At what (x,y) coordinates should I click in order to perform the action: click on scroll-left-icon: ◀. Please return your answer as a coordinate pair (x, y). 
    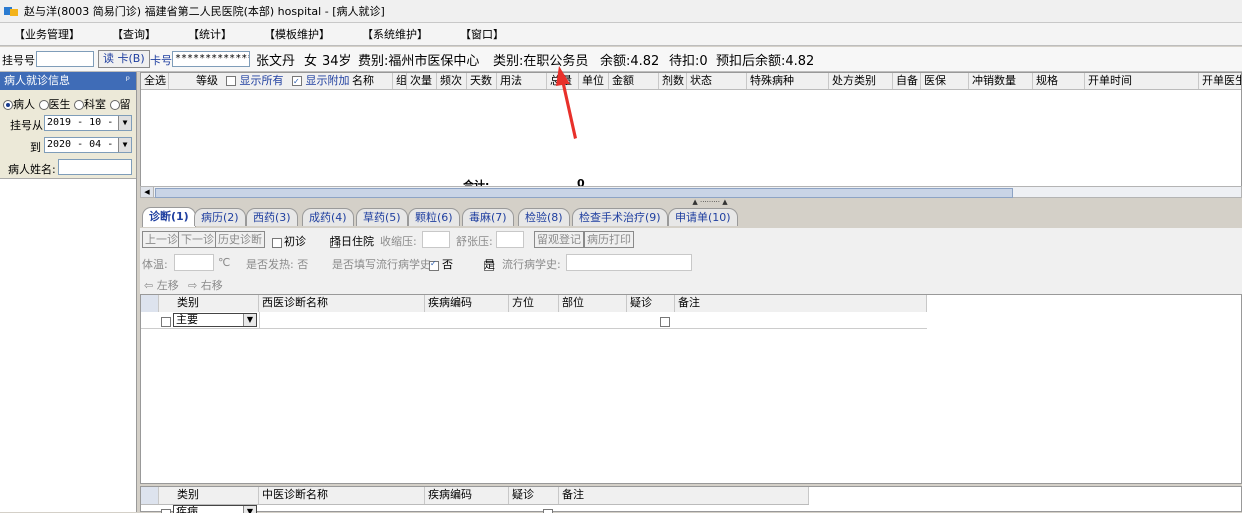
    Looking at the image, I should click on (147, 192).